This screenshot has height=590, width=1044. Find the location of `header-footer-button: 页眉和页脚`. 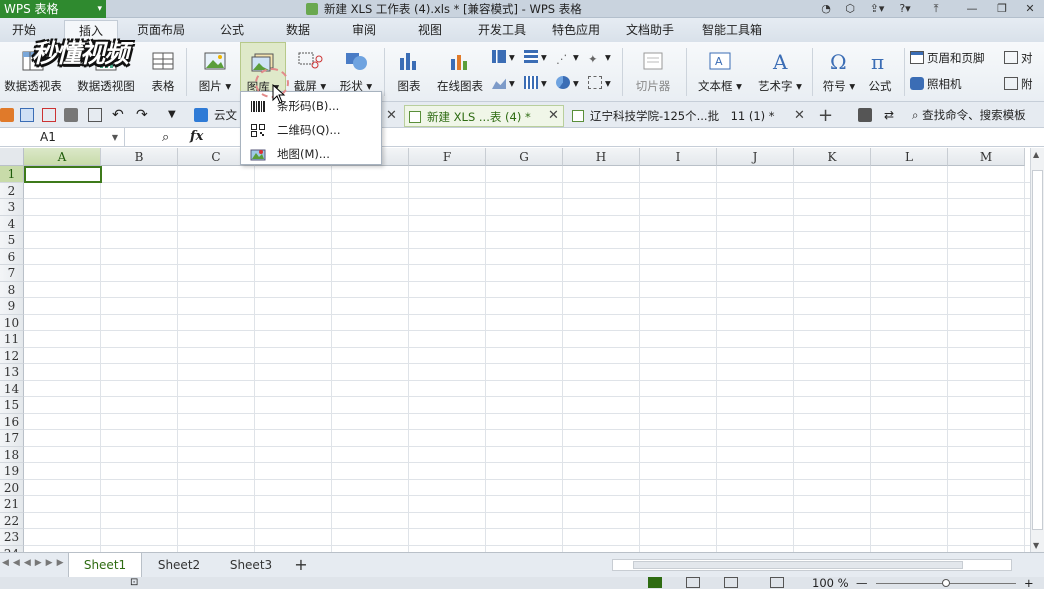

header-footer-button: 页眉和页脚 is located at coordinates (947, 58).